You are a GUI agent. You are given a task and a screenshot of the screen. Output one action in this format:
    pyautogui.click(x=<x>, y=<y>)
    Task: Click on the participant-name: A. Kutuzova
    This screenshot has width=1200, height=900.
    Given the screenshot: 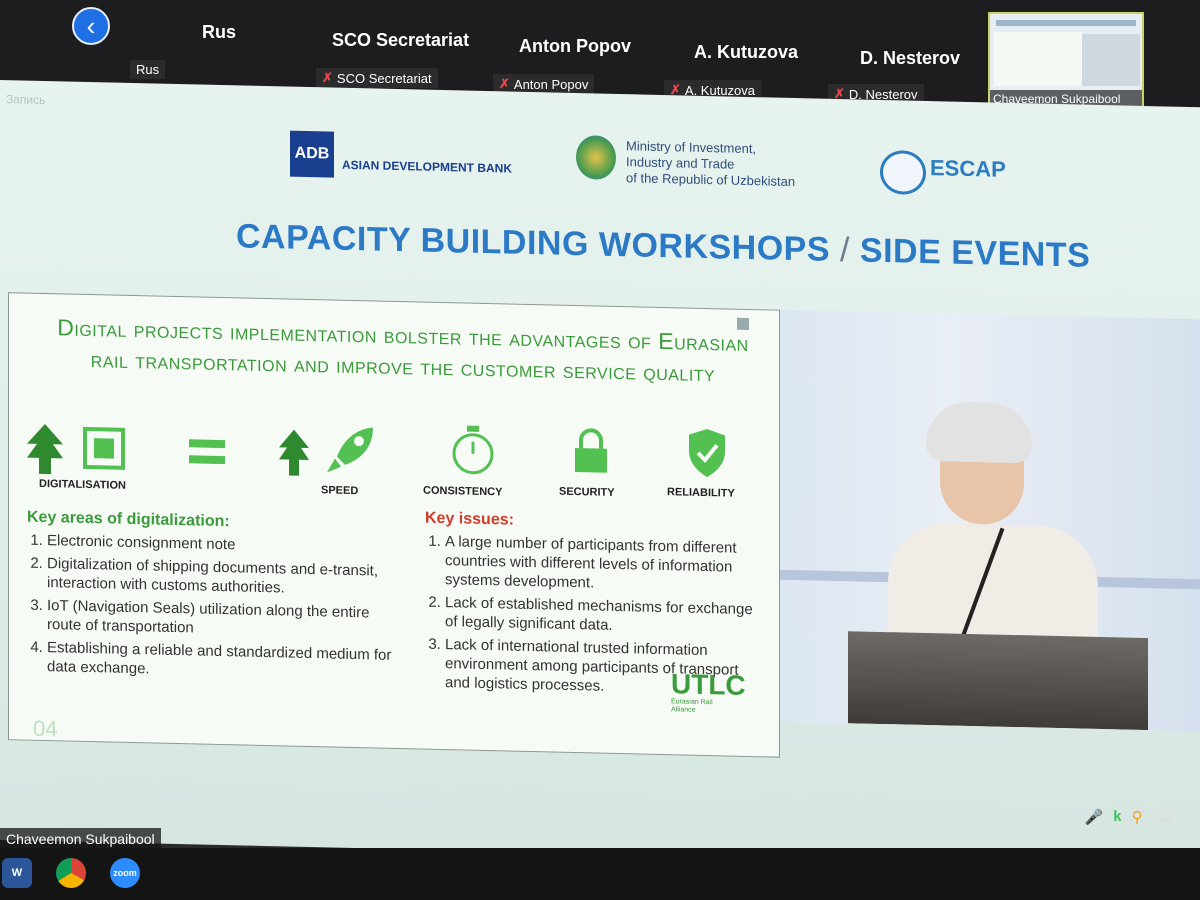 What is the action you would take?
    pyautogui.click(x=746, y=52)
    